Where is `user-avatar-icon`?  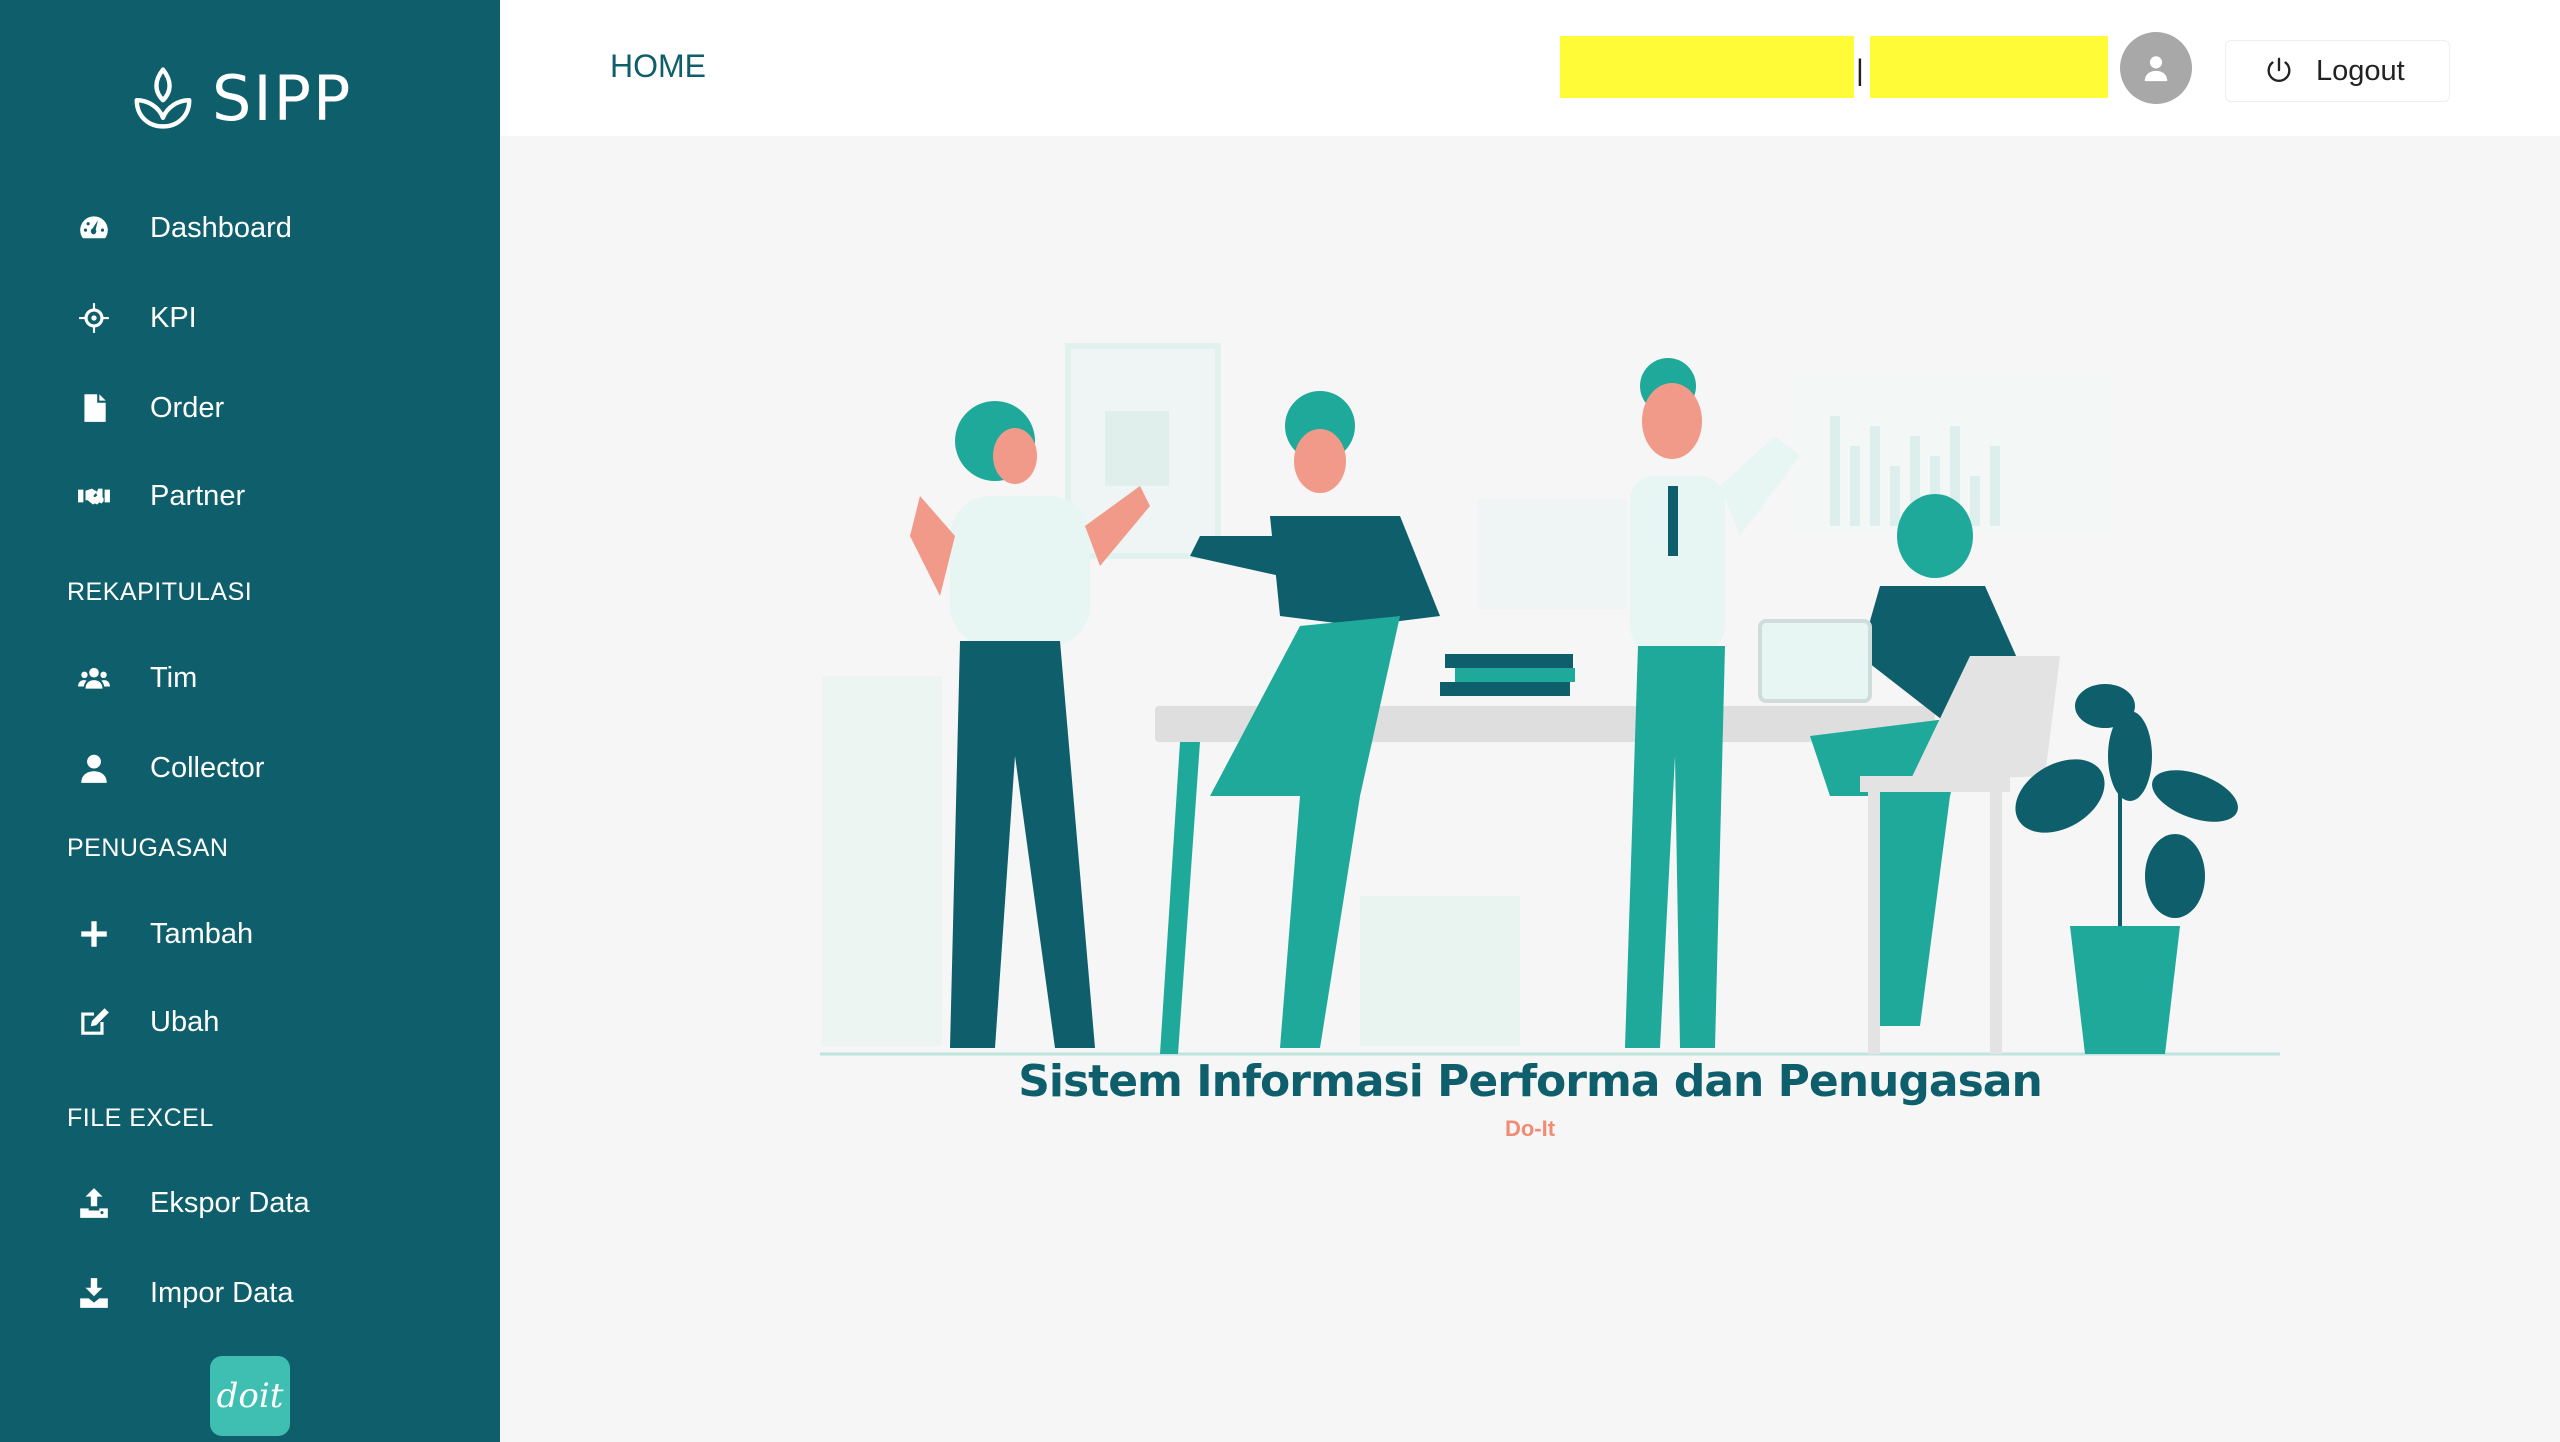 user-avatar-icon is located at coordinates (2156, 69).